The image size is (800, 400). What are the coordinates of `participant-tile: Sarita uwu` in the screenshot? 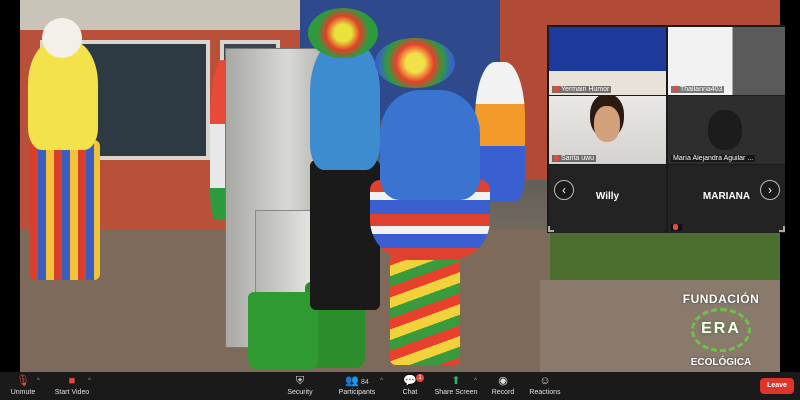 It's located at (607, 130).